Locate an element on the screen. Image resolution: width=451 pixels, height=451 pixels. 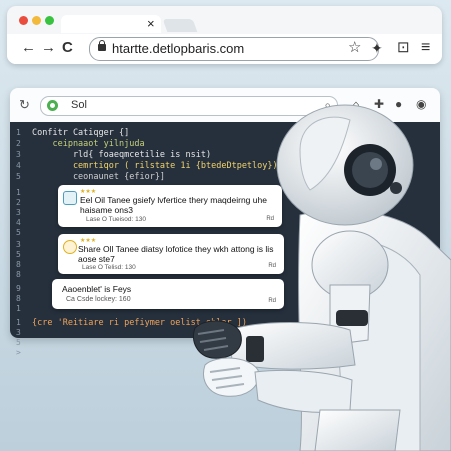
code-line: rld{ foaeqmcetilie is nsit) is located at coordinates (121, 155).